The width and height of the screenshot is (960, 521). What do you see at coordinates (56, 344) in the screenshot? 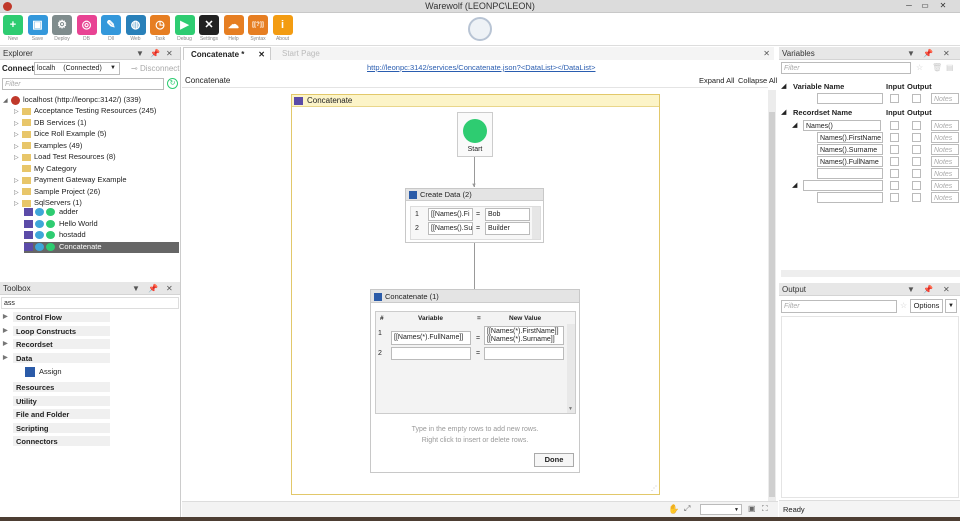
I see `toolbox-category: Recordset ▶` at bounding box center [56, 344].